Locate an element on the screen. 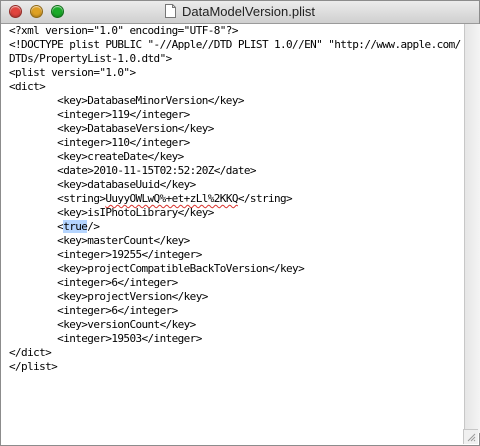 The height and width of the screenshot is (446, 480). text-line: <integer>110</integer> is located at coordinates (99, 142).